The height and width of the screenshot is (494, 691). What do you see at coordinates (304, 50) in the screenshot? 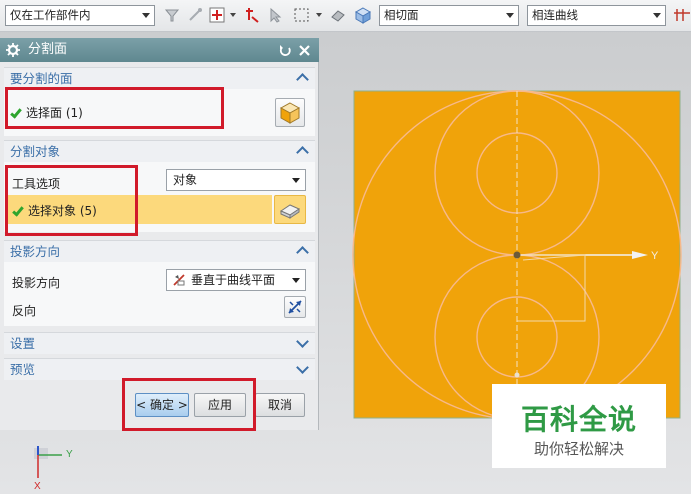
I see `close-icon` at bounding box center [304, 50].